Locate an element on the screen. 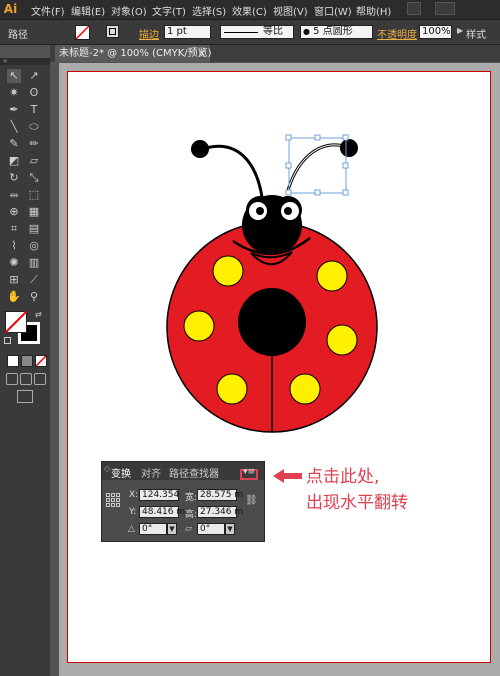 This screenshot has width=500, height=676. x-field: 124.354 is located at coordinates (159, 495).